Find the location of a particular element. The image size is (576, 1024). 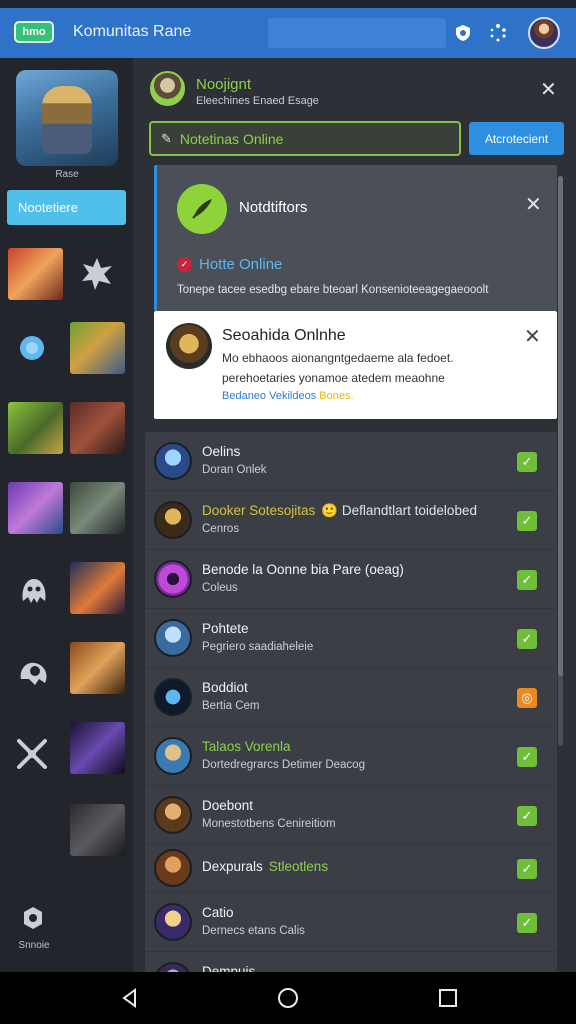

member-status: Monestotbens Cenireitiom is located at coordinates (269, 824).